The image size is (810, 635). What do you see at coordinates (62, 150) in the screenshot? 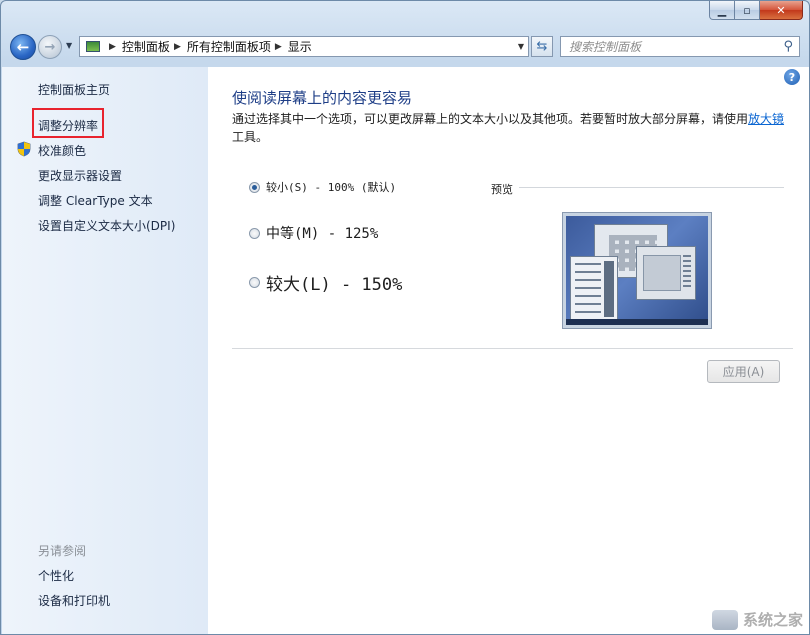
I see `sidebar-item-calibrate-color: 校准颜色` at bounding box center [62, 150].